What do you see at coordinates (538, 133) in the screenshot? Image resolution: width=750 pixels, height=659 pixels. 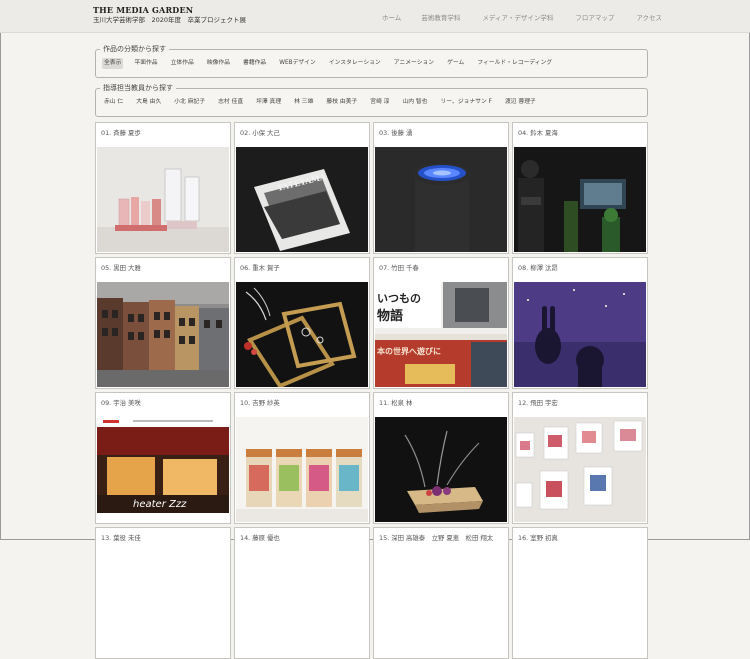 I see `work-card-label: 04. 鈴木 夏海` at bounding box center [538, 133].